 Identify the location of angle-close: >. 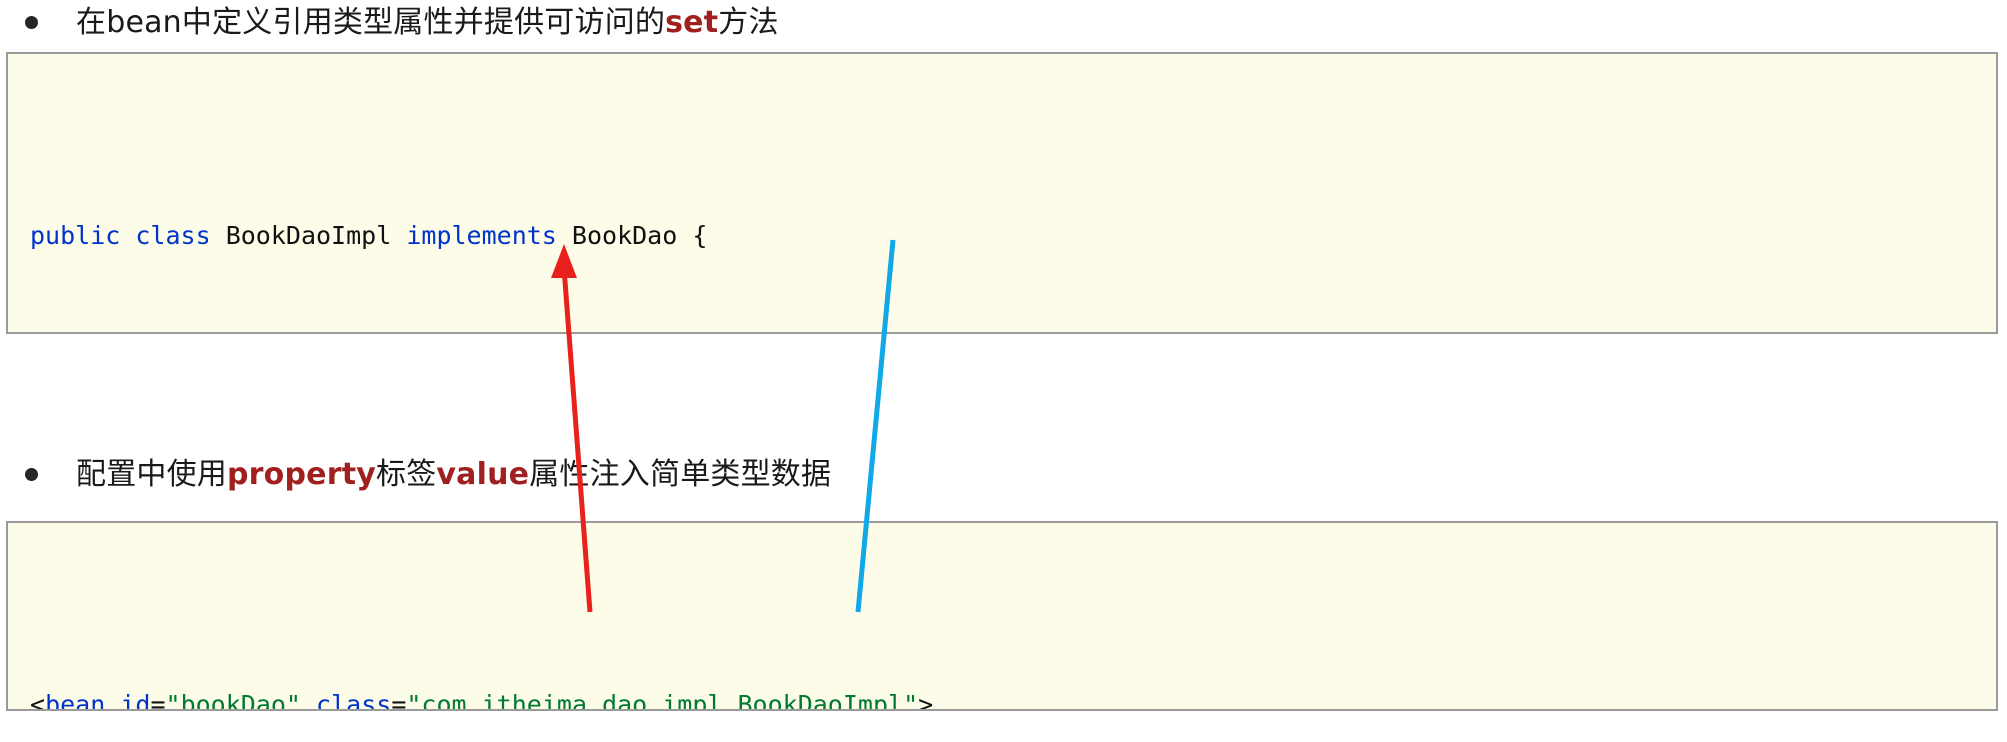
(926, 700).